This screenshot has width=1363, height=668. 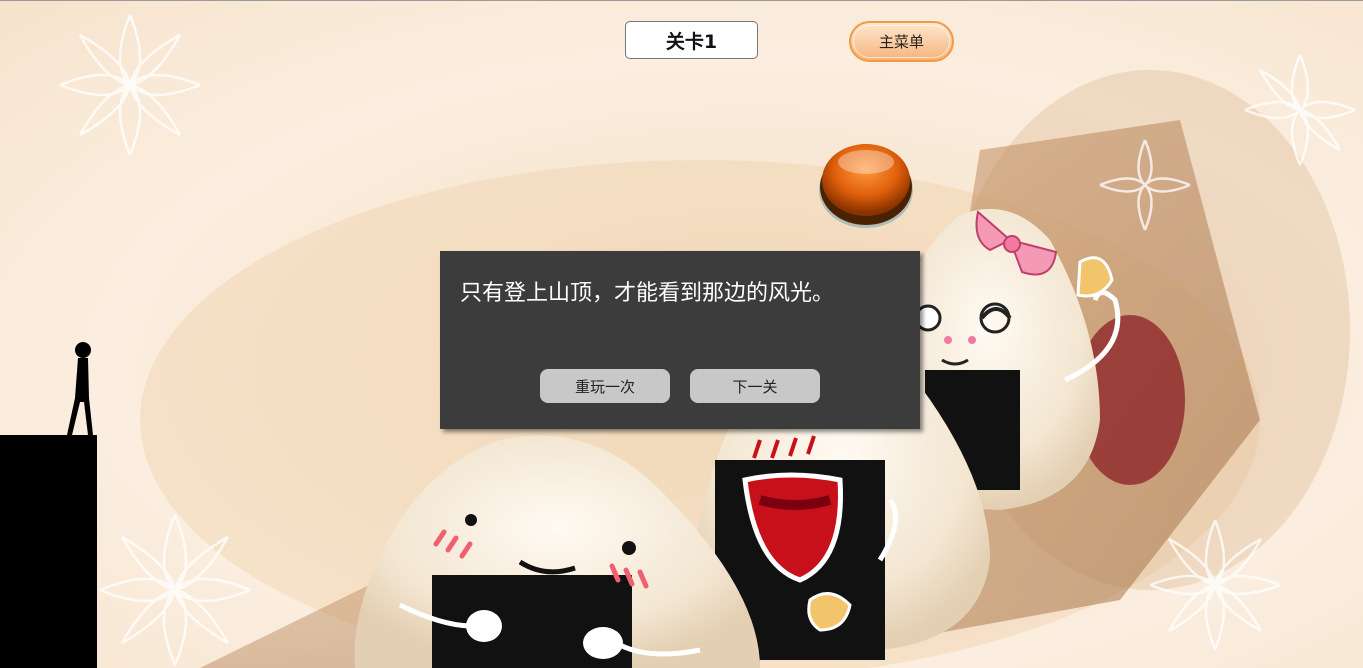 I want to click on level-label: 关卡1, so click(x=691, y=40).